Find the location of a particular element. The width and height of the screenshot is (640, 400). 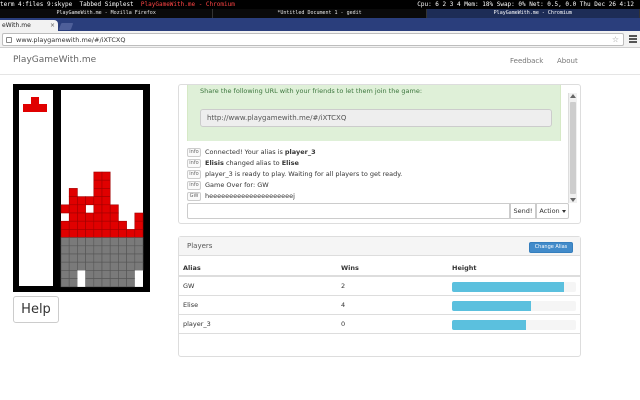

height-progress-fill is located at coordinates (492, 306).